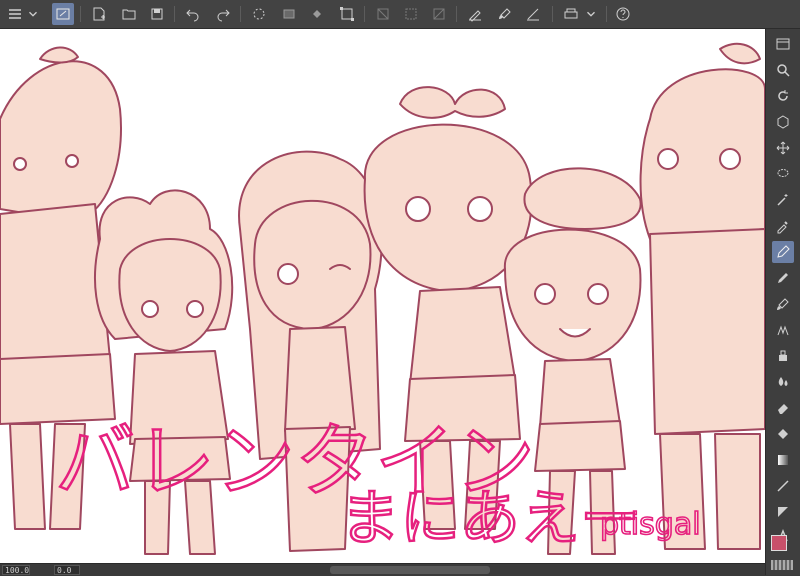 The height and width of the screenshot is (576, 800). Describe the element at coordinates (783, 148) in the screenshot. I see `move-icon` at that location.